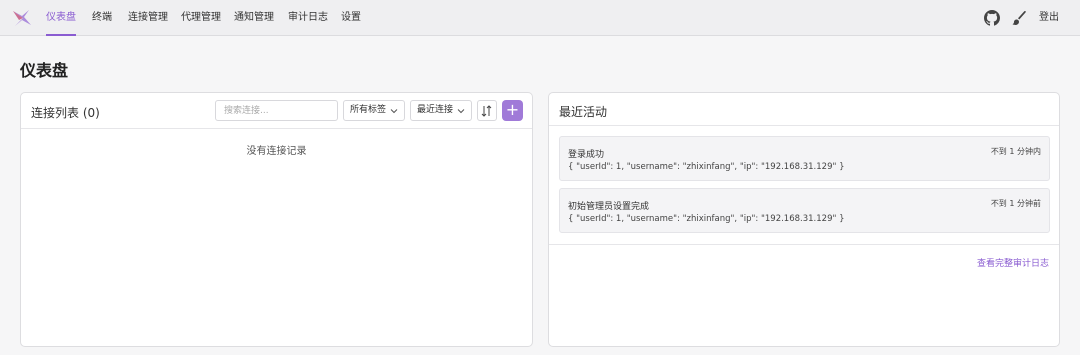 Image resolution: width=1080 pixels, height=355 pixels. I want to click on tag-filter-label: 所有标签, so click(368, 110).